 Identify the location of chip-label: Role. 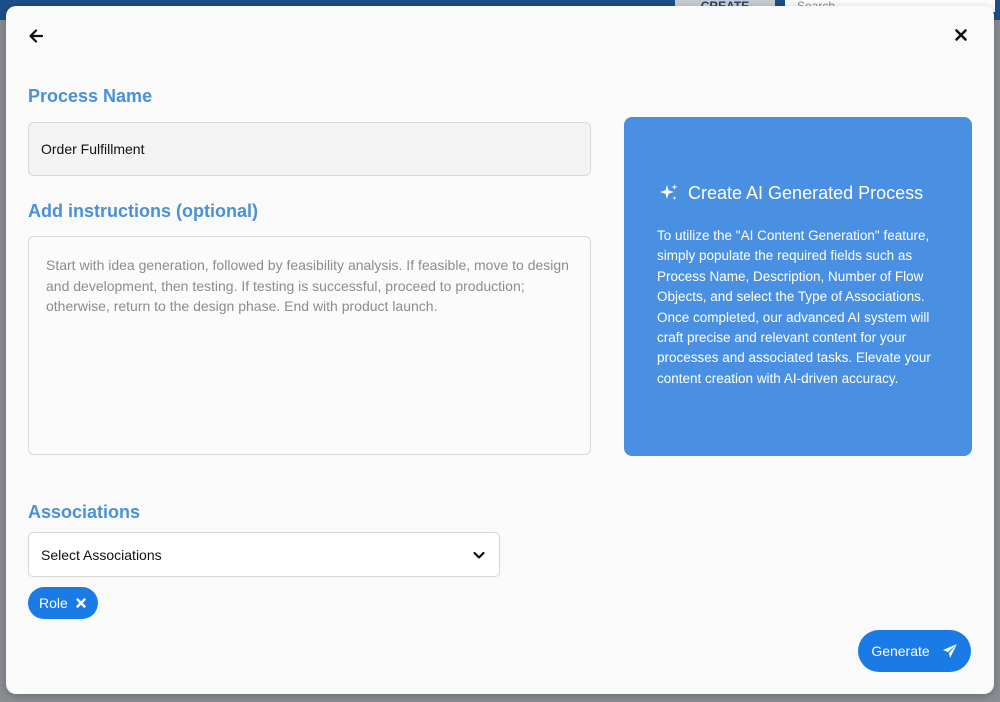
(53, 603).